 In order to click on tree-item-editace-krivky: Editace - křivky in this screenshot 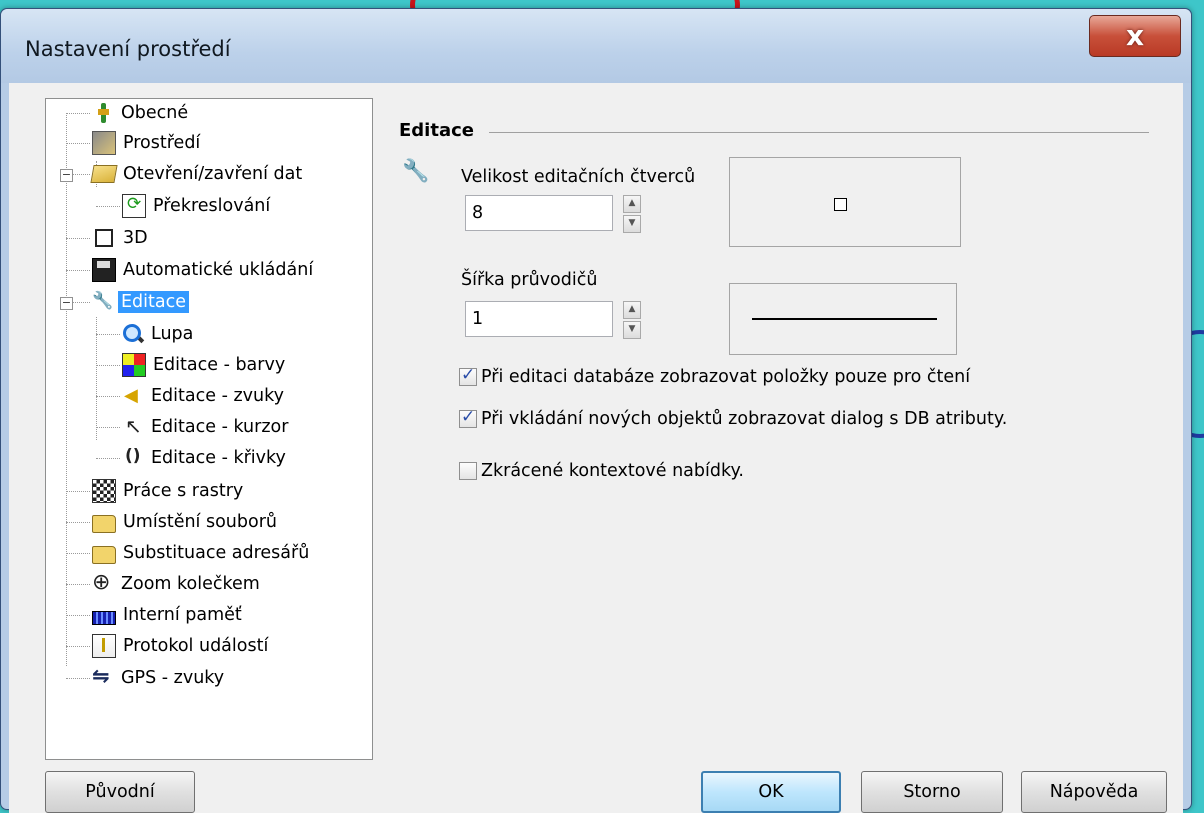, I will do `click(205, 458)`.